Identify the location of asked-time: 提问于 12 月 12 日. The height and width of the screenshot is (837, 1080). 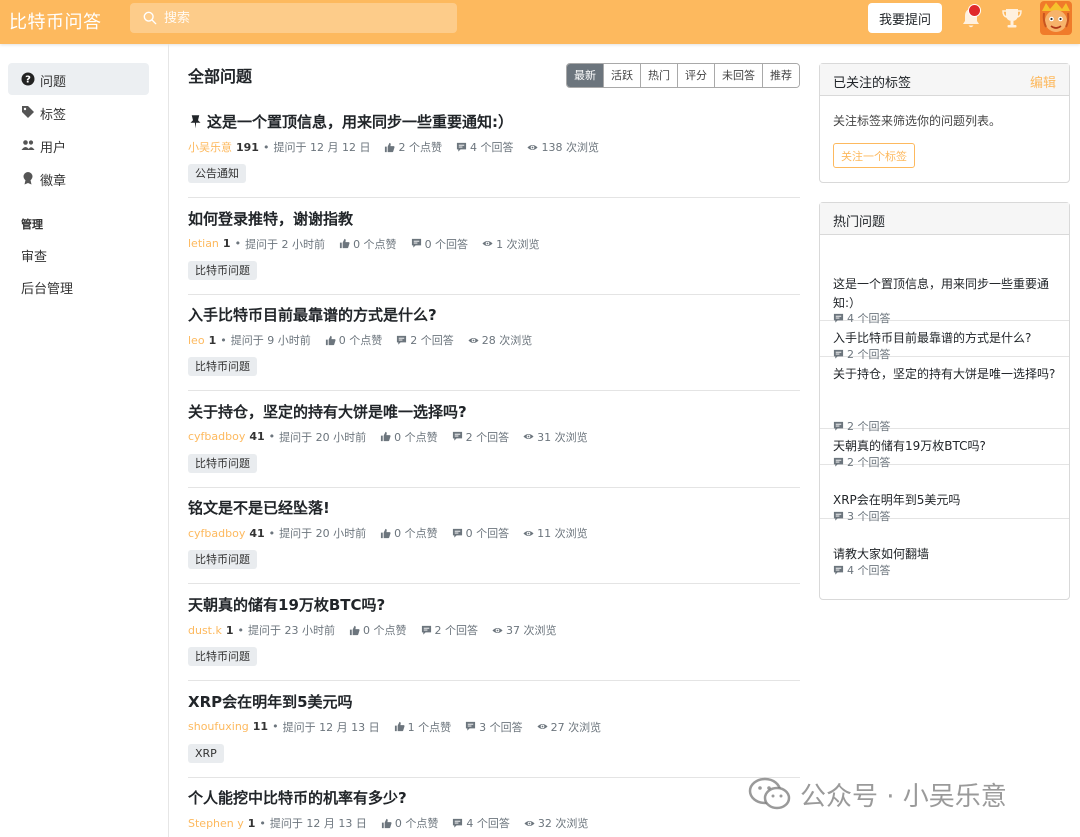
(322, 147).